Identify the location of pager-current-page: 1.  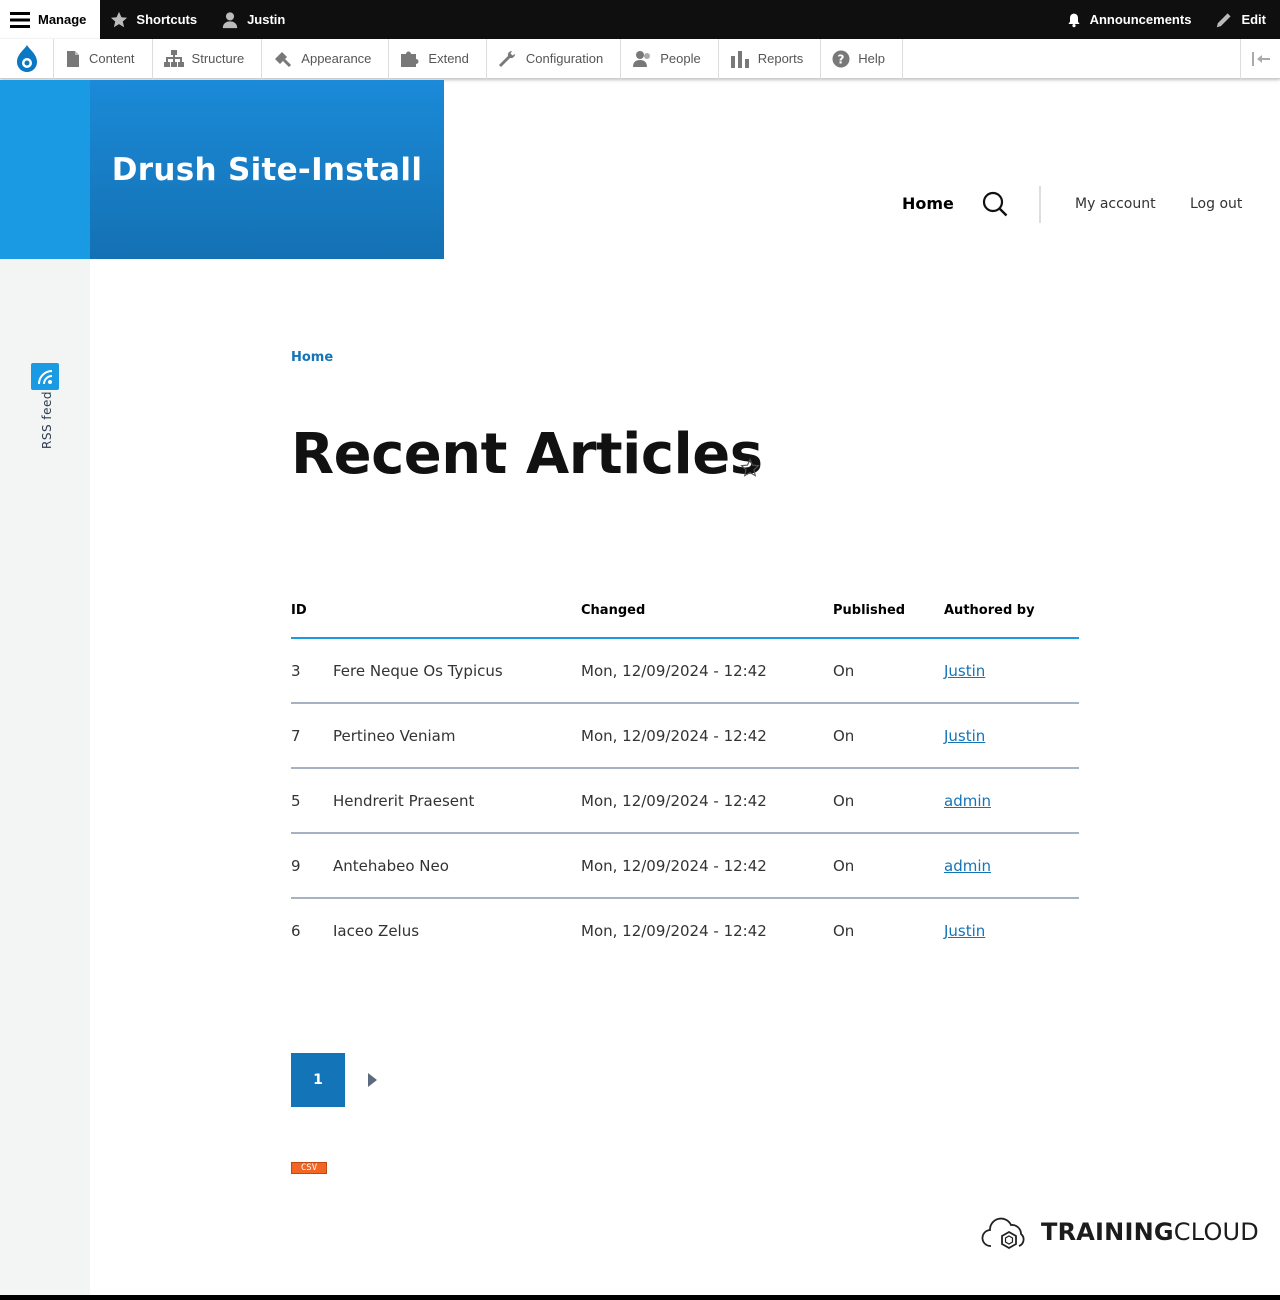
(318, 1080).